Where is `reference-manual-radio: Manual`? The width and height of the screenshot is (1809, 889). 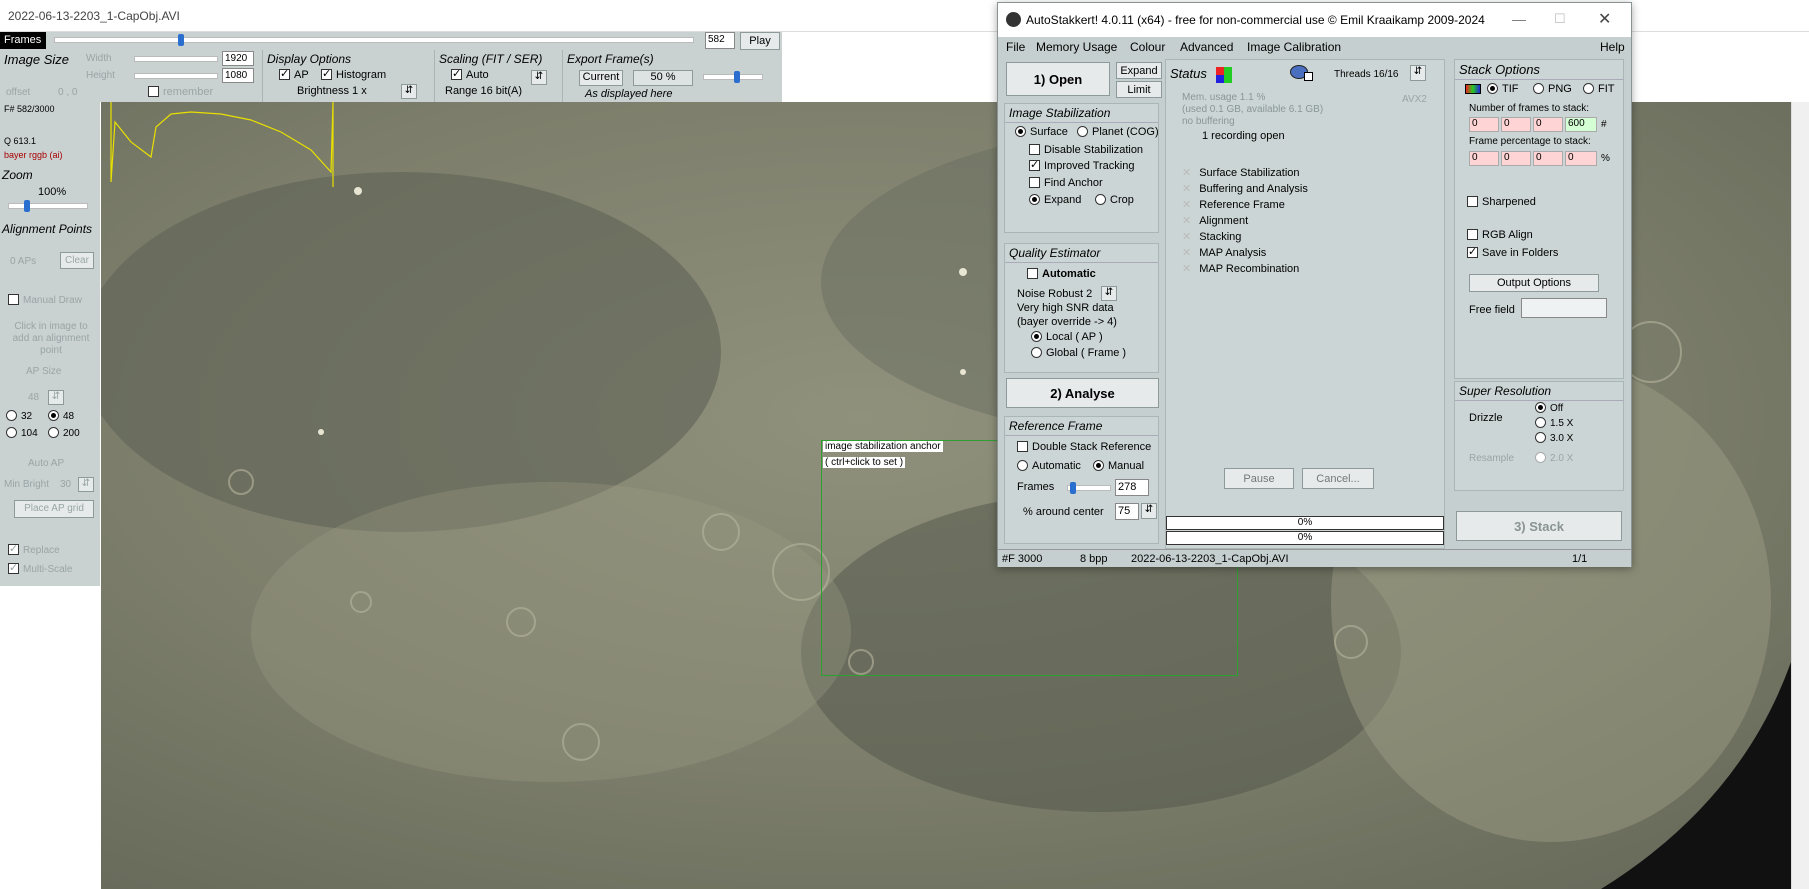
reference-manual-radio: Manual is located at coordinates (1118, 466).